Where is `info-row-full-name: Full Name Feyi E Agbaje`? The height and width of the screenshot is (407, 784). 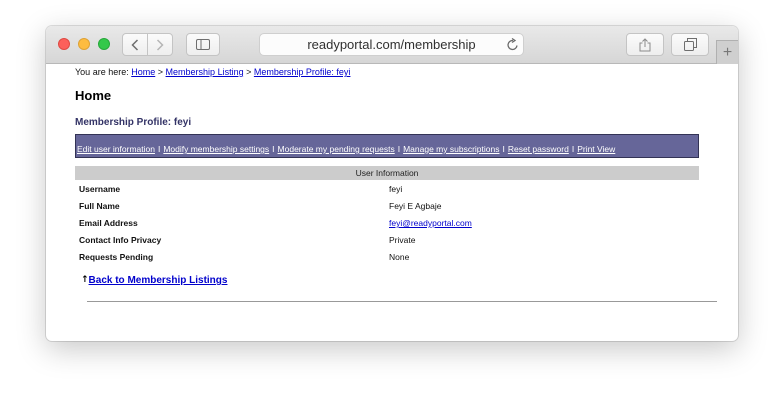
info-row-full-name: Full Name Feyi E Agbaje is located at coordinates (389, 205).